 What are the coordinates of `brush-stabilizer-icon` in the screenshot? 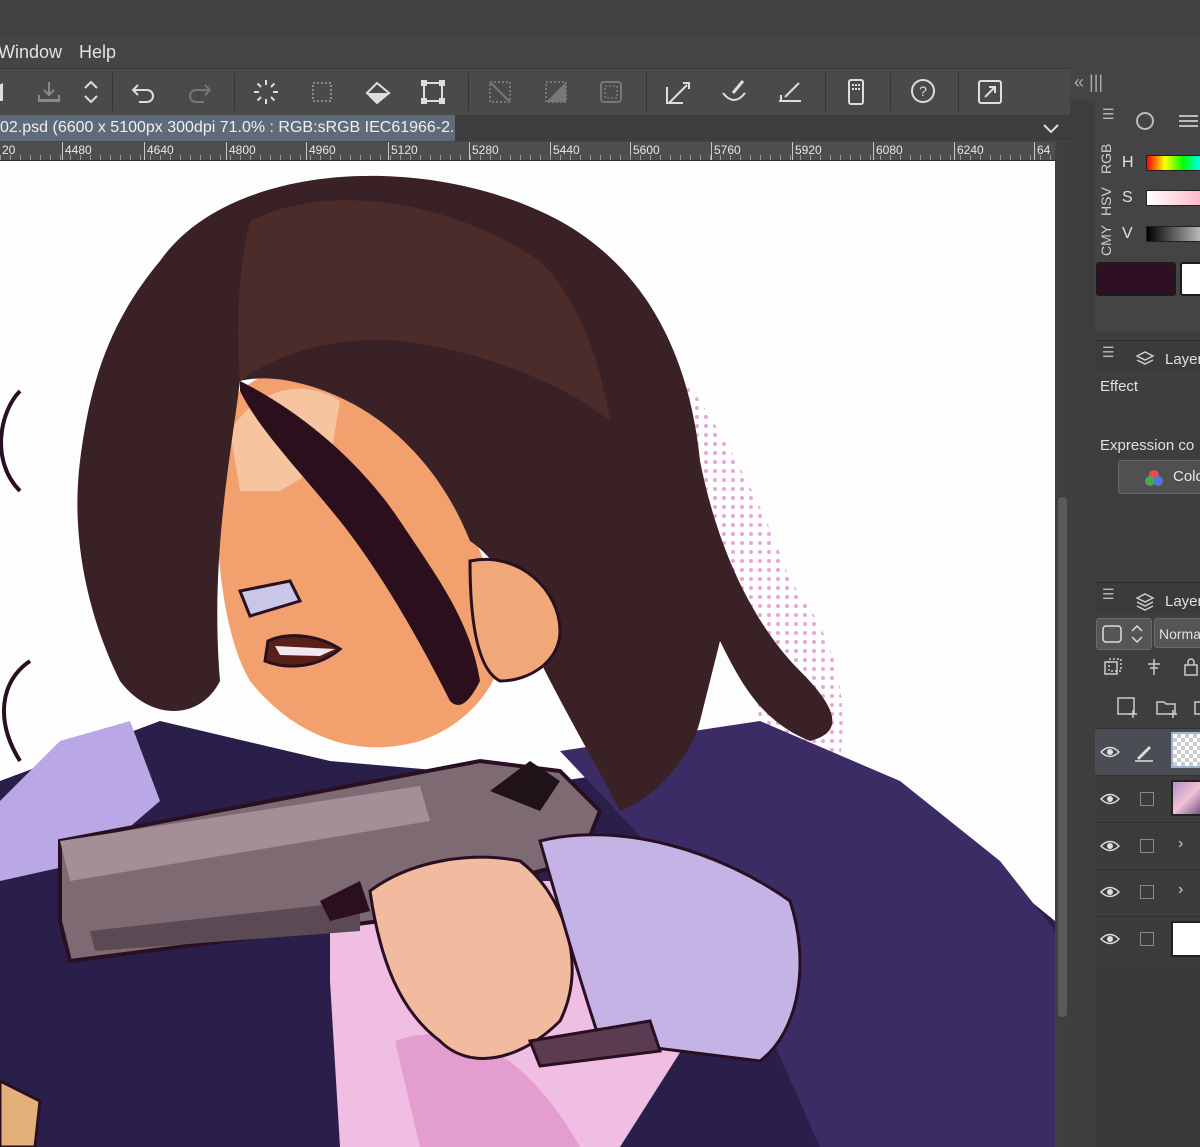 It's located at (734, 92).